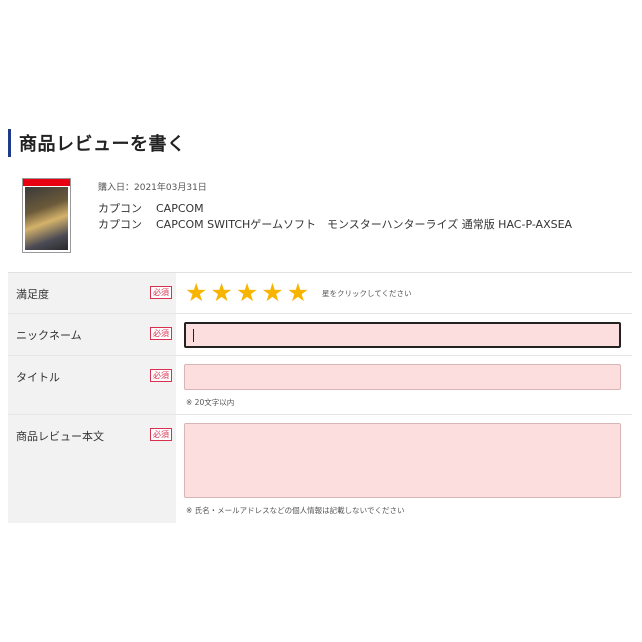  I want to click on switch-banner, so click(46, 182).